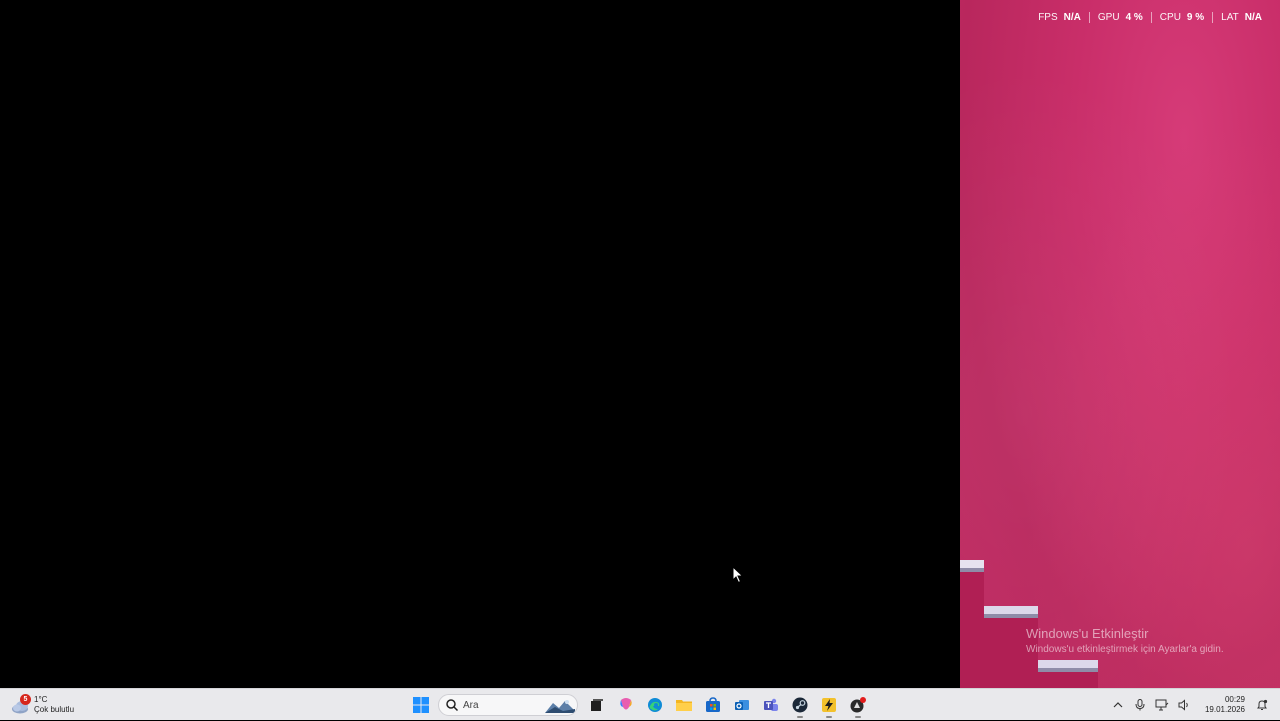  What do you see at coordinates (560, 706) in the screenshot?
I see `search-highlight-image` at bounding box center [560, 706].